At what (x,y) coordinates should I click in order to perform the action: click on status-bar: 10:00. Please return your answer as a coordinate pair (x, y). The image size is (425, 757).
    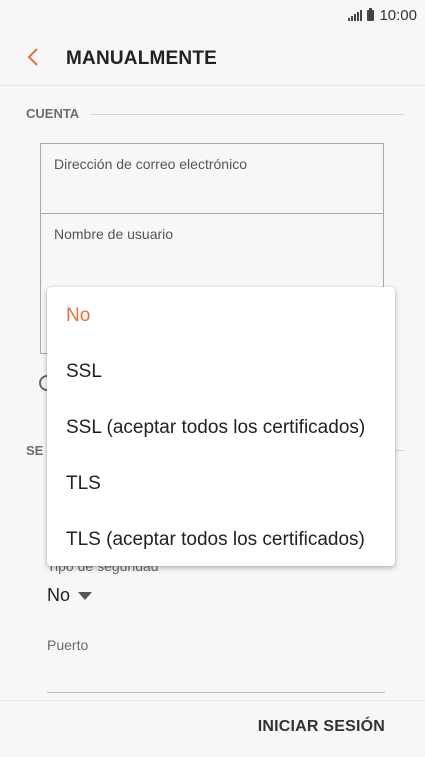
    Looking at the image, I should click on (212, 15).